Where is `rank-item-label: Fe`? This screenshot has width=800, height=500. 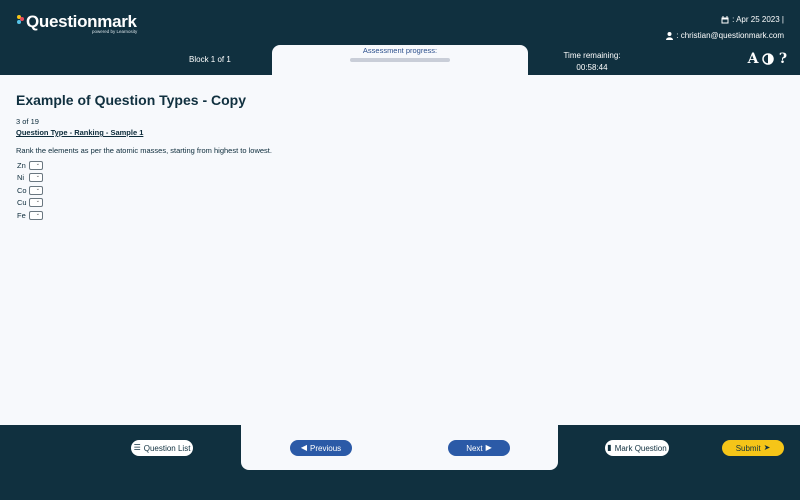 rank-item-label: Fe is located at coordinates (21, 215).